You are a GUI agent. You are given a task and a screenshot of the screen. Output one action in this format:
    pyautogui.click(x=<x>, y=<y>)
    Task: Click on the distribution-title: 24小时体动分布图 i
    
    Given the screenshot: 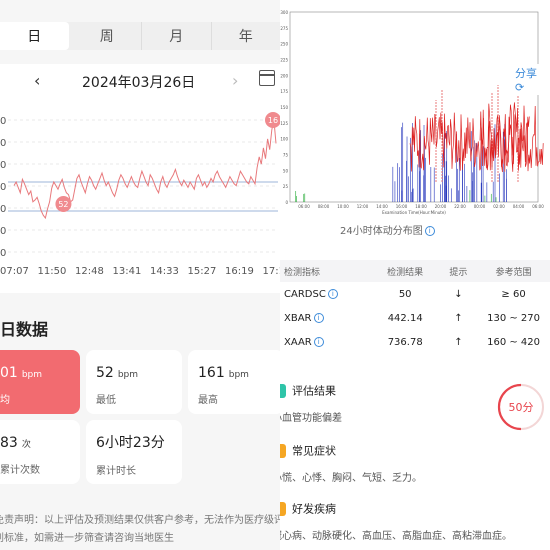 What is the action you would take?
    pyautogui.click(x=387, y=229)
    